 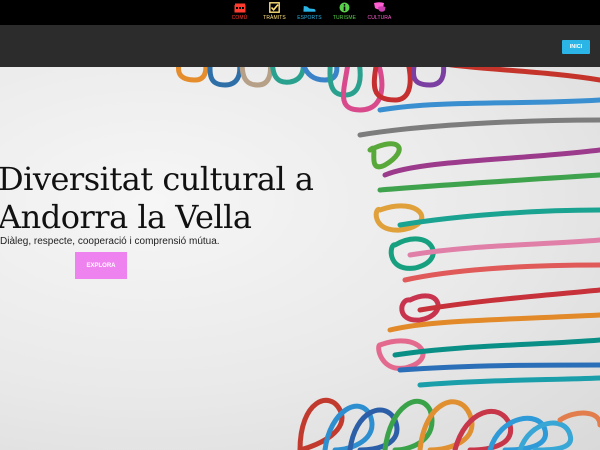 I want to click on nav-item-label: TURISME, so click(x=344, y=18).